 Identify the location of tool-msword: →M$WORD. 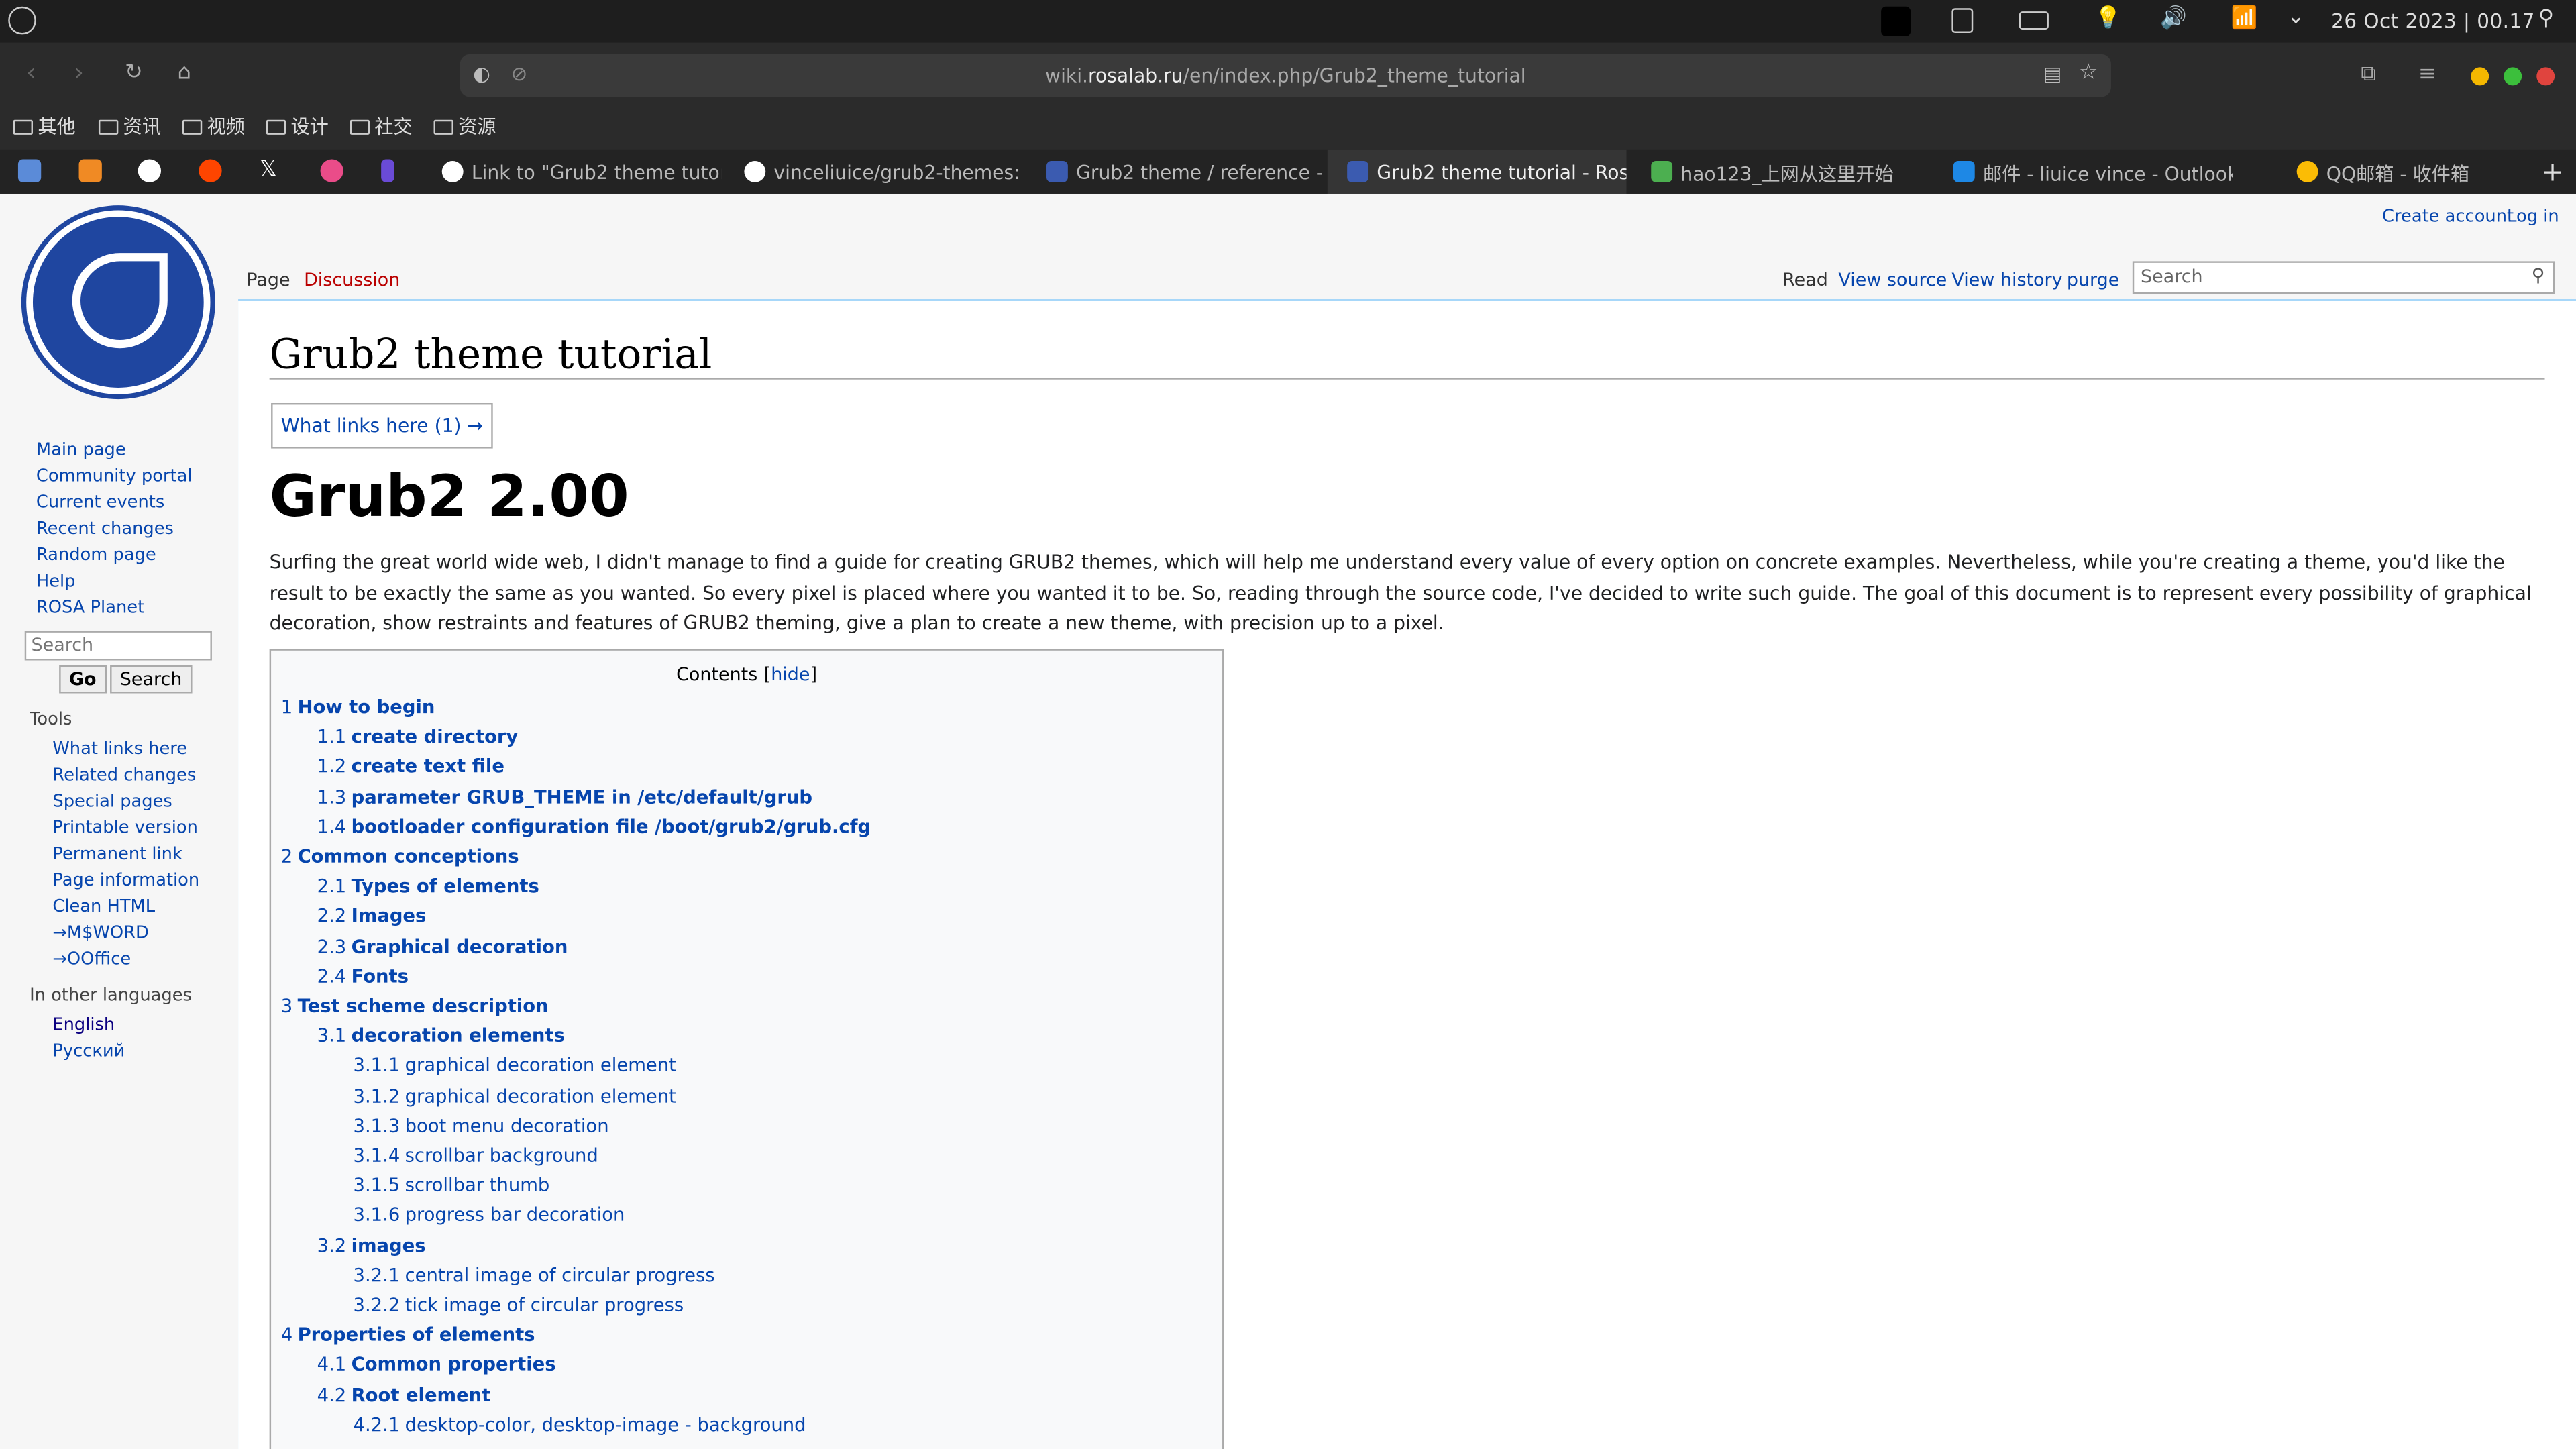
(125, 933).